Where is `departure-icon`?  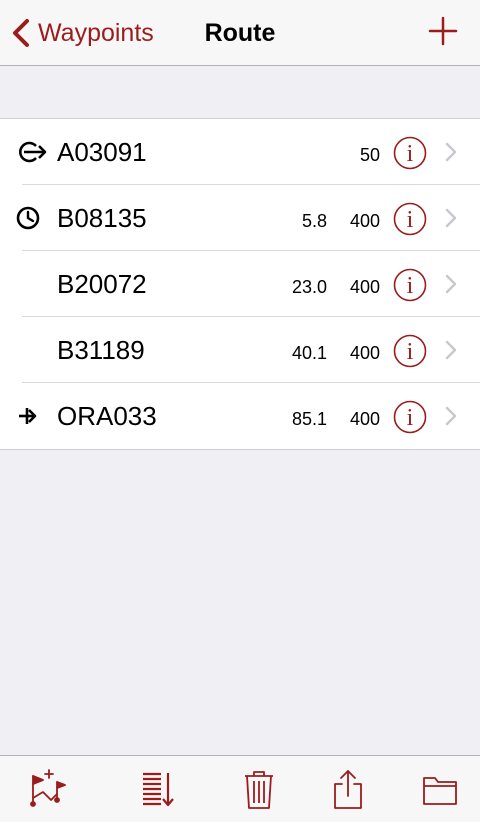 departure-icon is located at coordinates (33, 152).